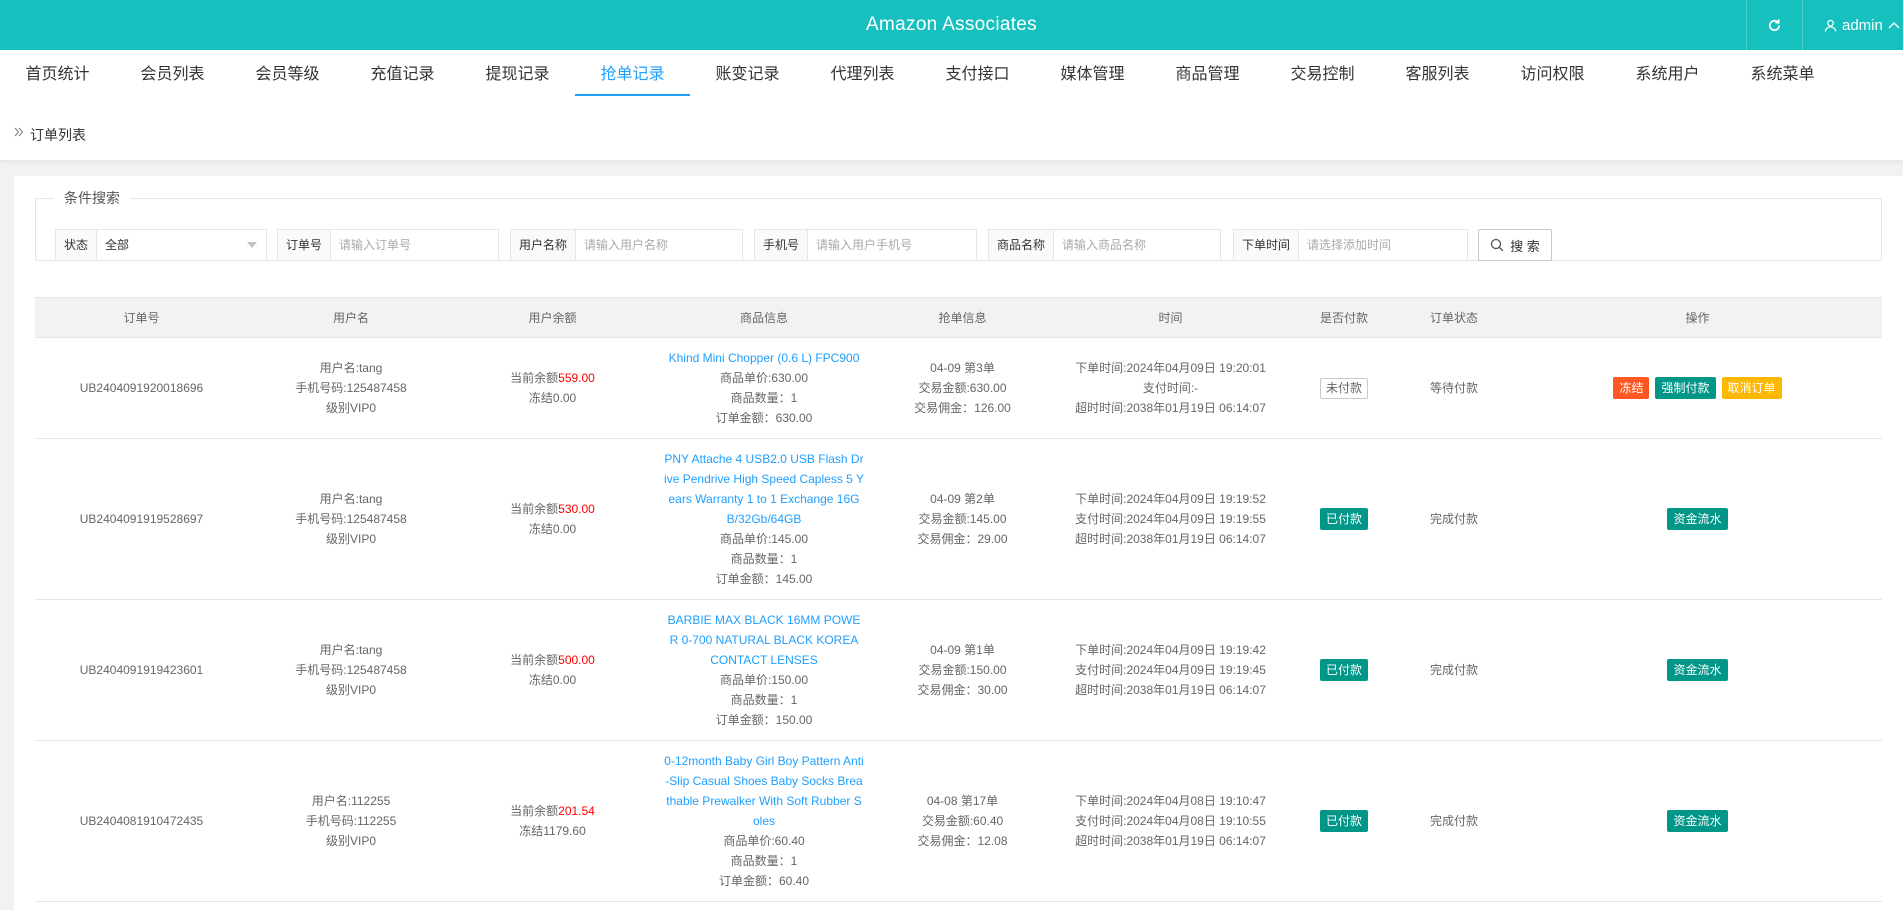  I want to click on breadcrumb: 订单列表, so click(951, 129).